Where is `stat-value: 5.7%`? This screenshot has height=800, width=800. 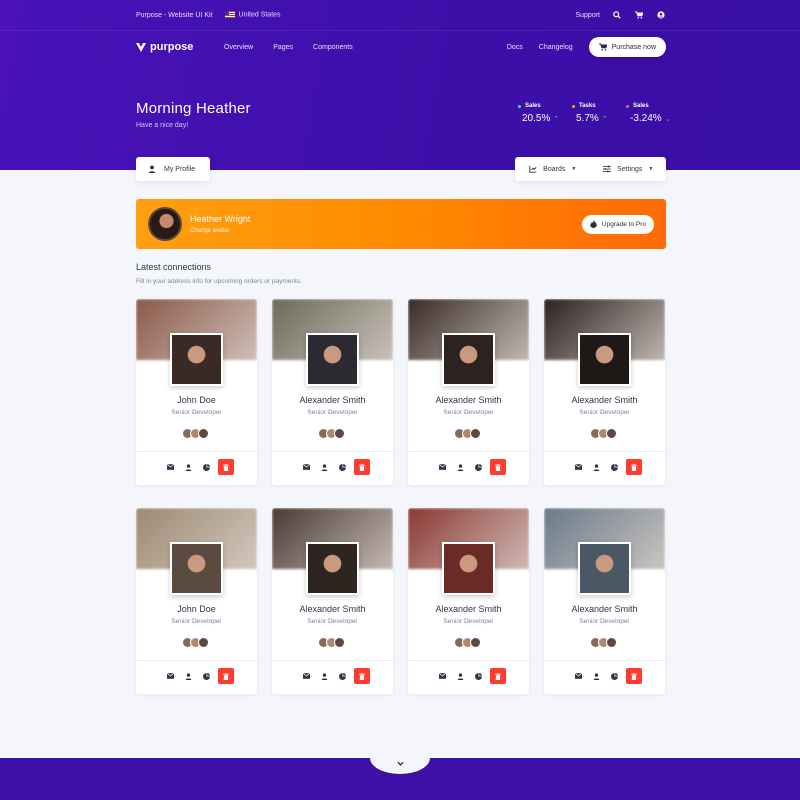 stat-value: 5.7% is located at coordinates (587, 118).